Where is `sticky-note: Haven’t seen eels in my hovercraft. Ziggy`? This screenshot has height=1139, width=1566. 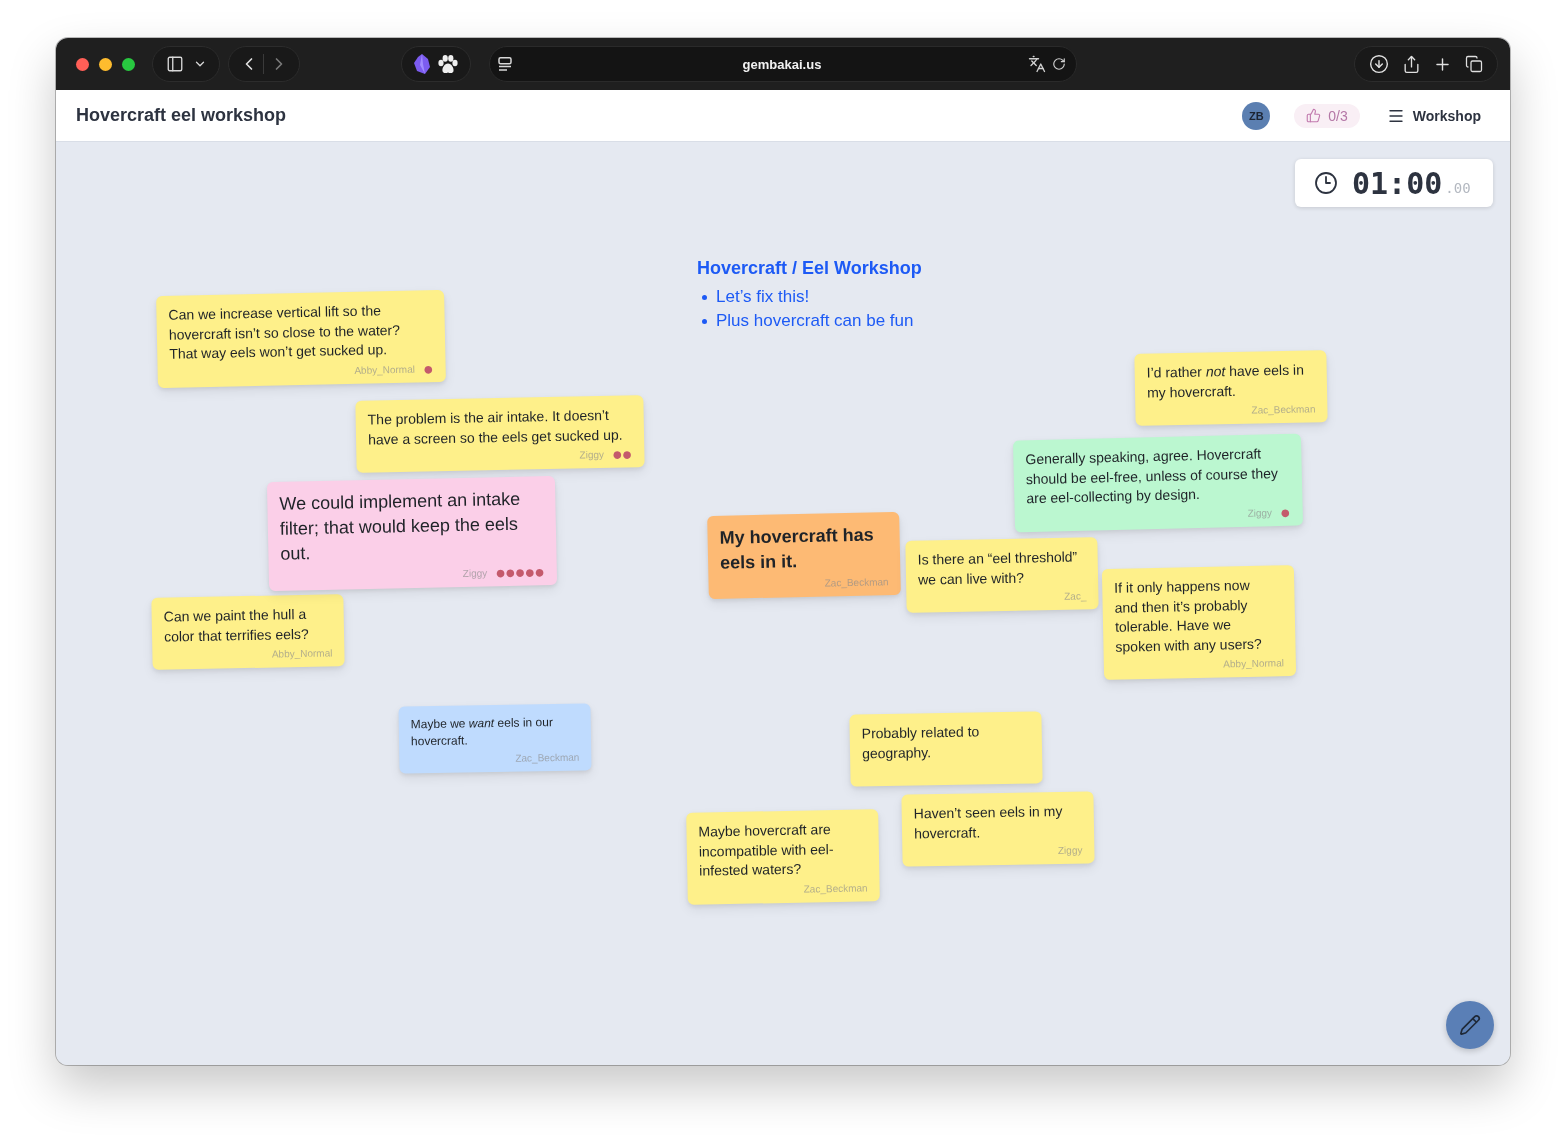 sticky-note: Haven’t seen eels in my hovercraft. Ziggy is located at coordinates (998, 829).